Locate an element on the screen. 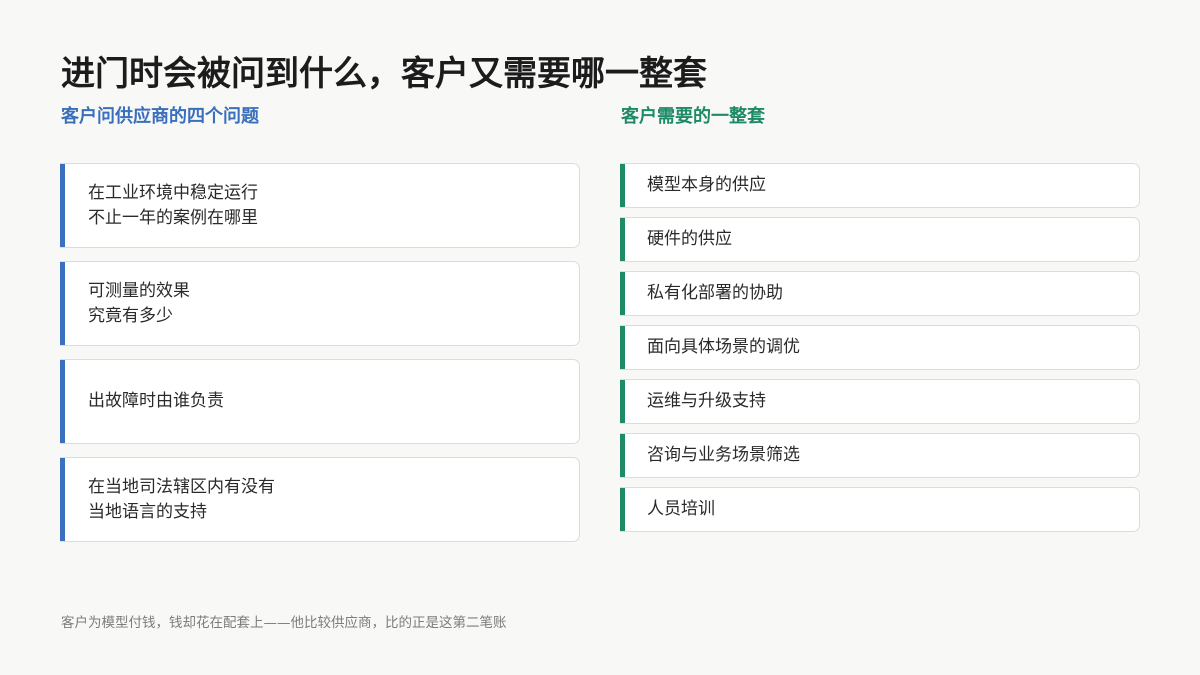  package-item: 面向具体场景的调优 is located at coordinates (880, 347).